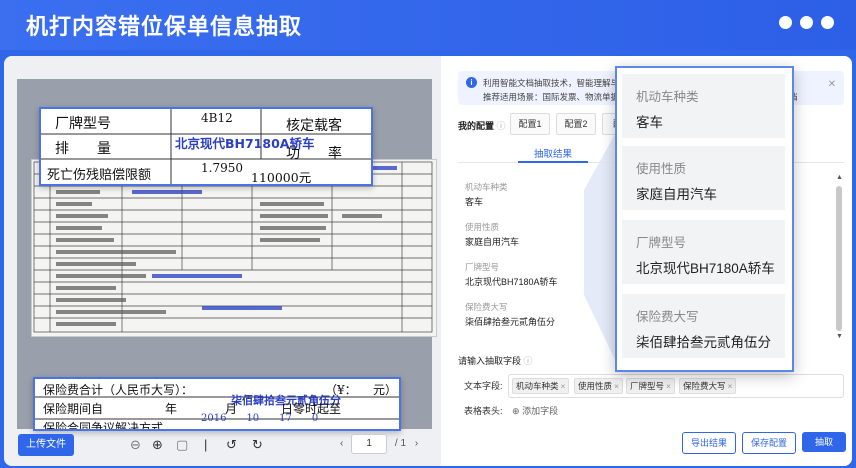  I want to click on info-icon: i, so click(471, 82).